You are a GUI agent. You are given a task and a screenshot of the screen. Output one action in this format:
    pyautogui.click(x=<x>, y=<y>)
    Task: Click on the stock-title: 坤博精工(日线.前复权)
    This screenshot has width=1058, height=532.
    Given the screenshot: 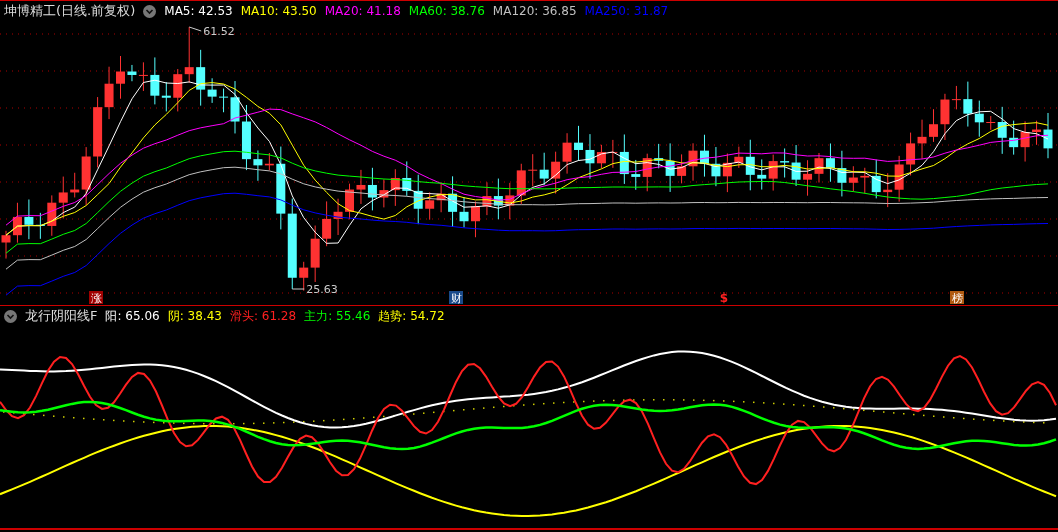 What is the action you would take?
    pyautogui.click(x=70, y=11)
    